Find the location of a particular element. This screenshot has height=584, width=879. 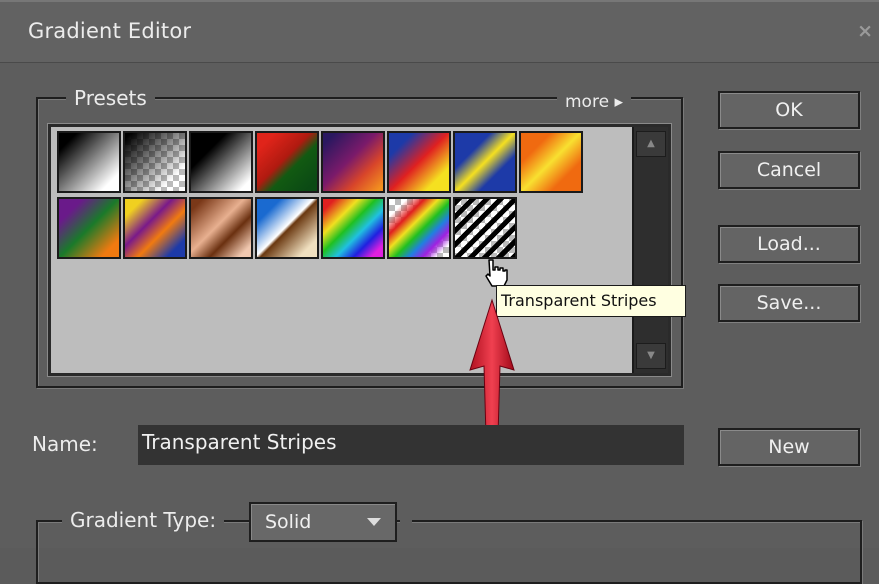

preset-swatch-black-white is located at coordinates (89, 162).